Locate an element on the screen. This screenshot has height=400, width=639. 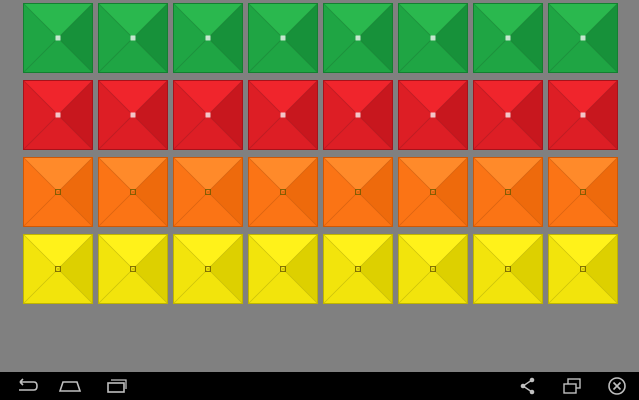
recent-apps-button is located at coordinates (116, 386).